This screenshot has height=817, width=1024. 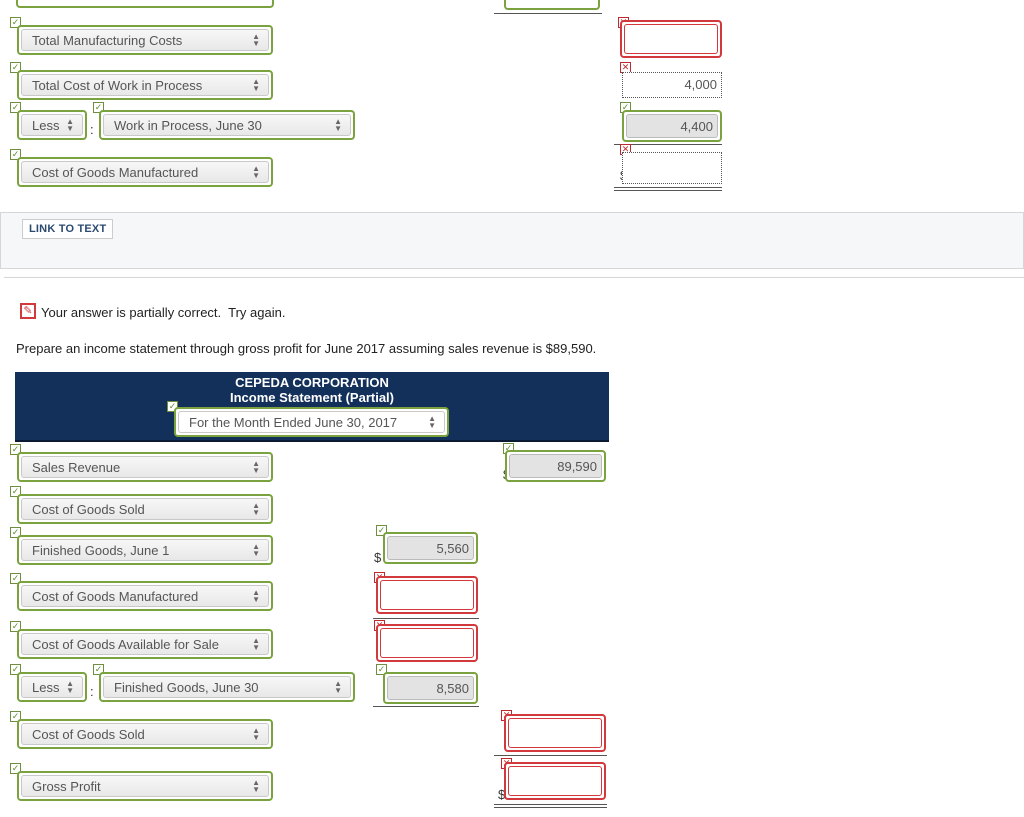 I want to click on select-label: Total Manufacturing Costs, so click(x=107, y=40).